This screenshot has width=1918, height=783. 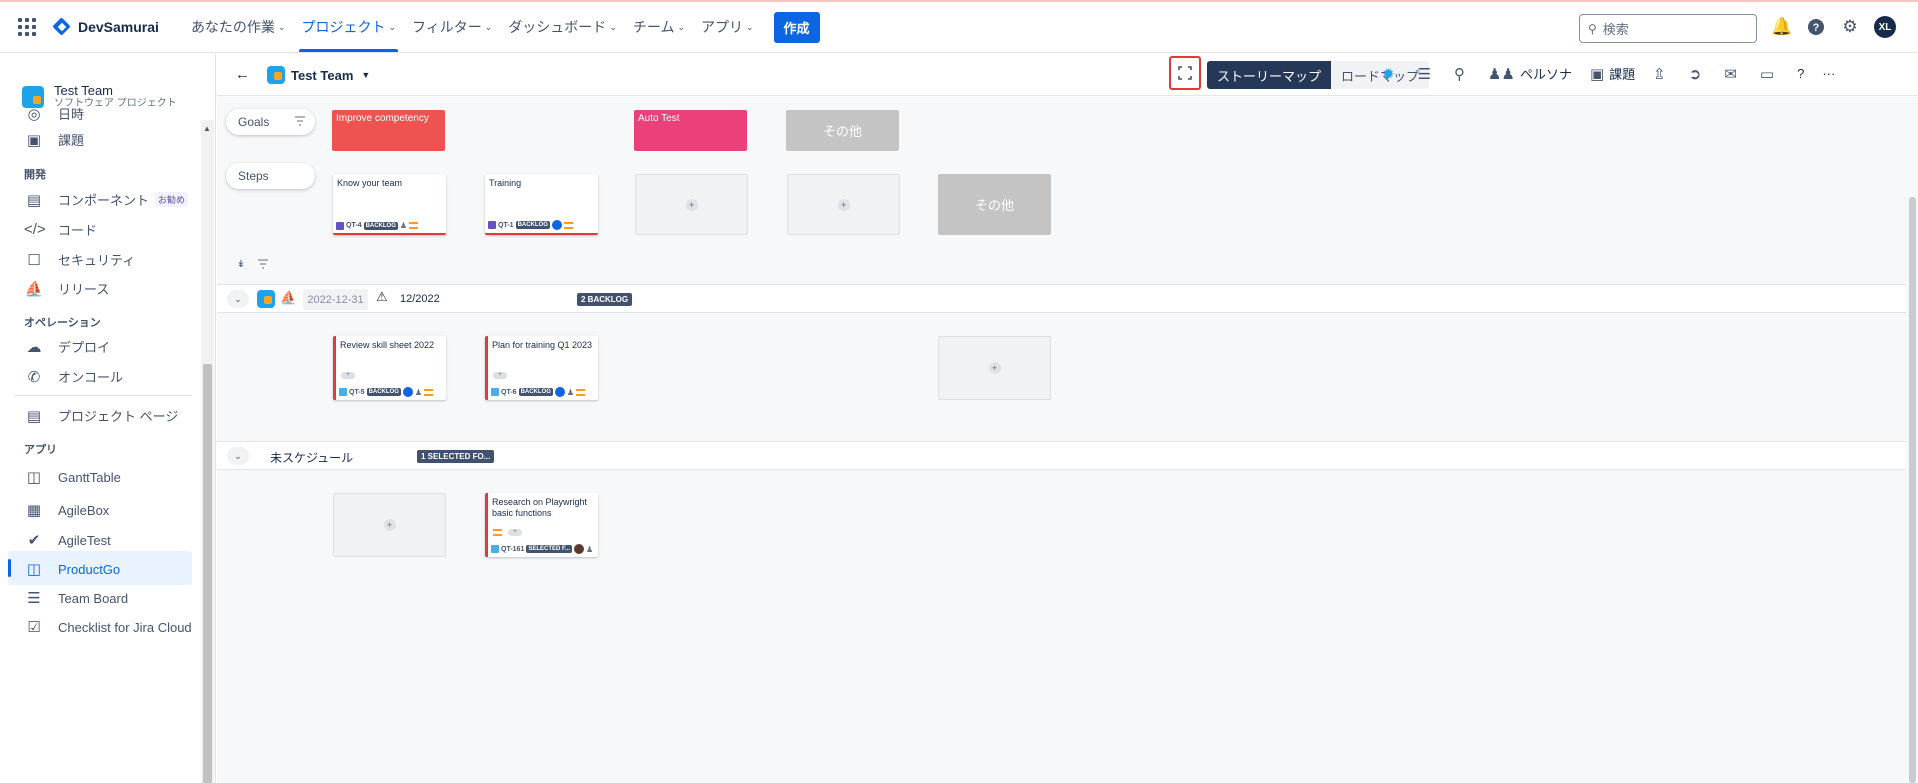 I want to click on goals-row-label: Goals, so click(x=270, y=122).